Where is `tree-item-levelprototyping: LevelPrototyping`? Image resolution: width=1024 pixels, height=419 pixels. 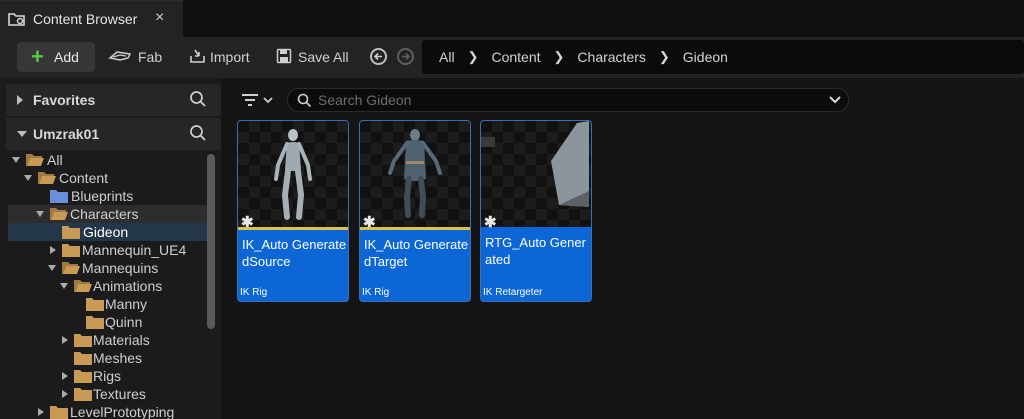
tree-item-levelprototyping: LevelPrototyping is located at coordinates (108, 411).